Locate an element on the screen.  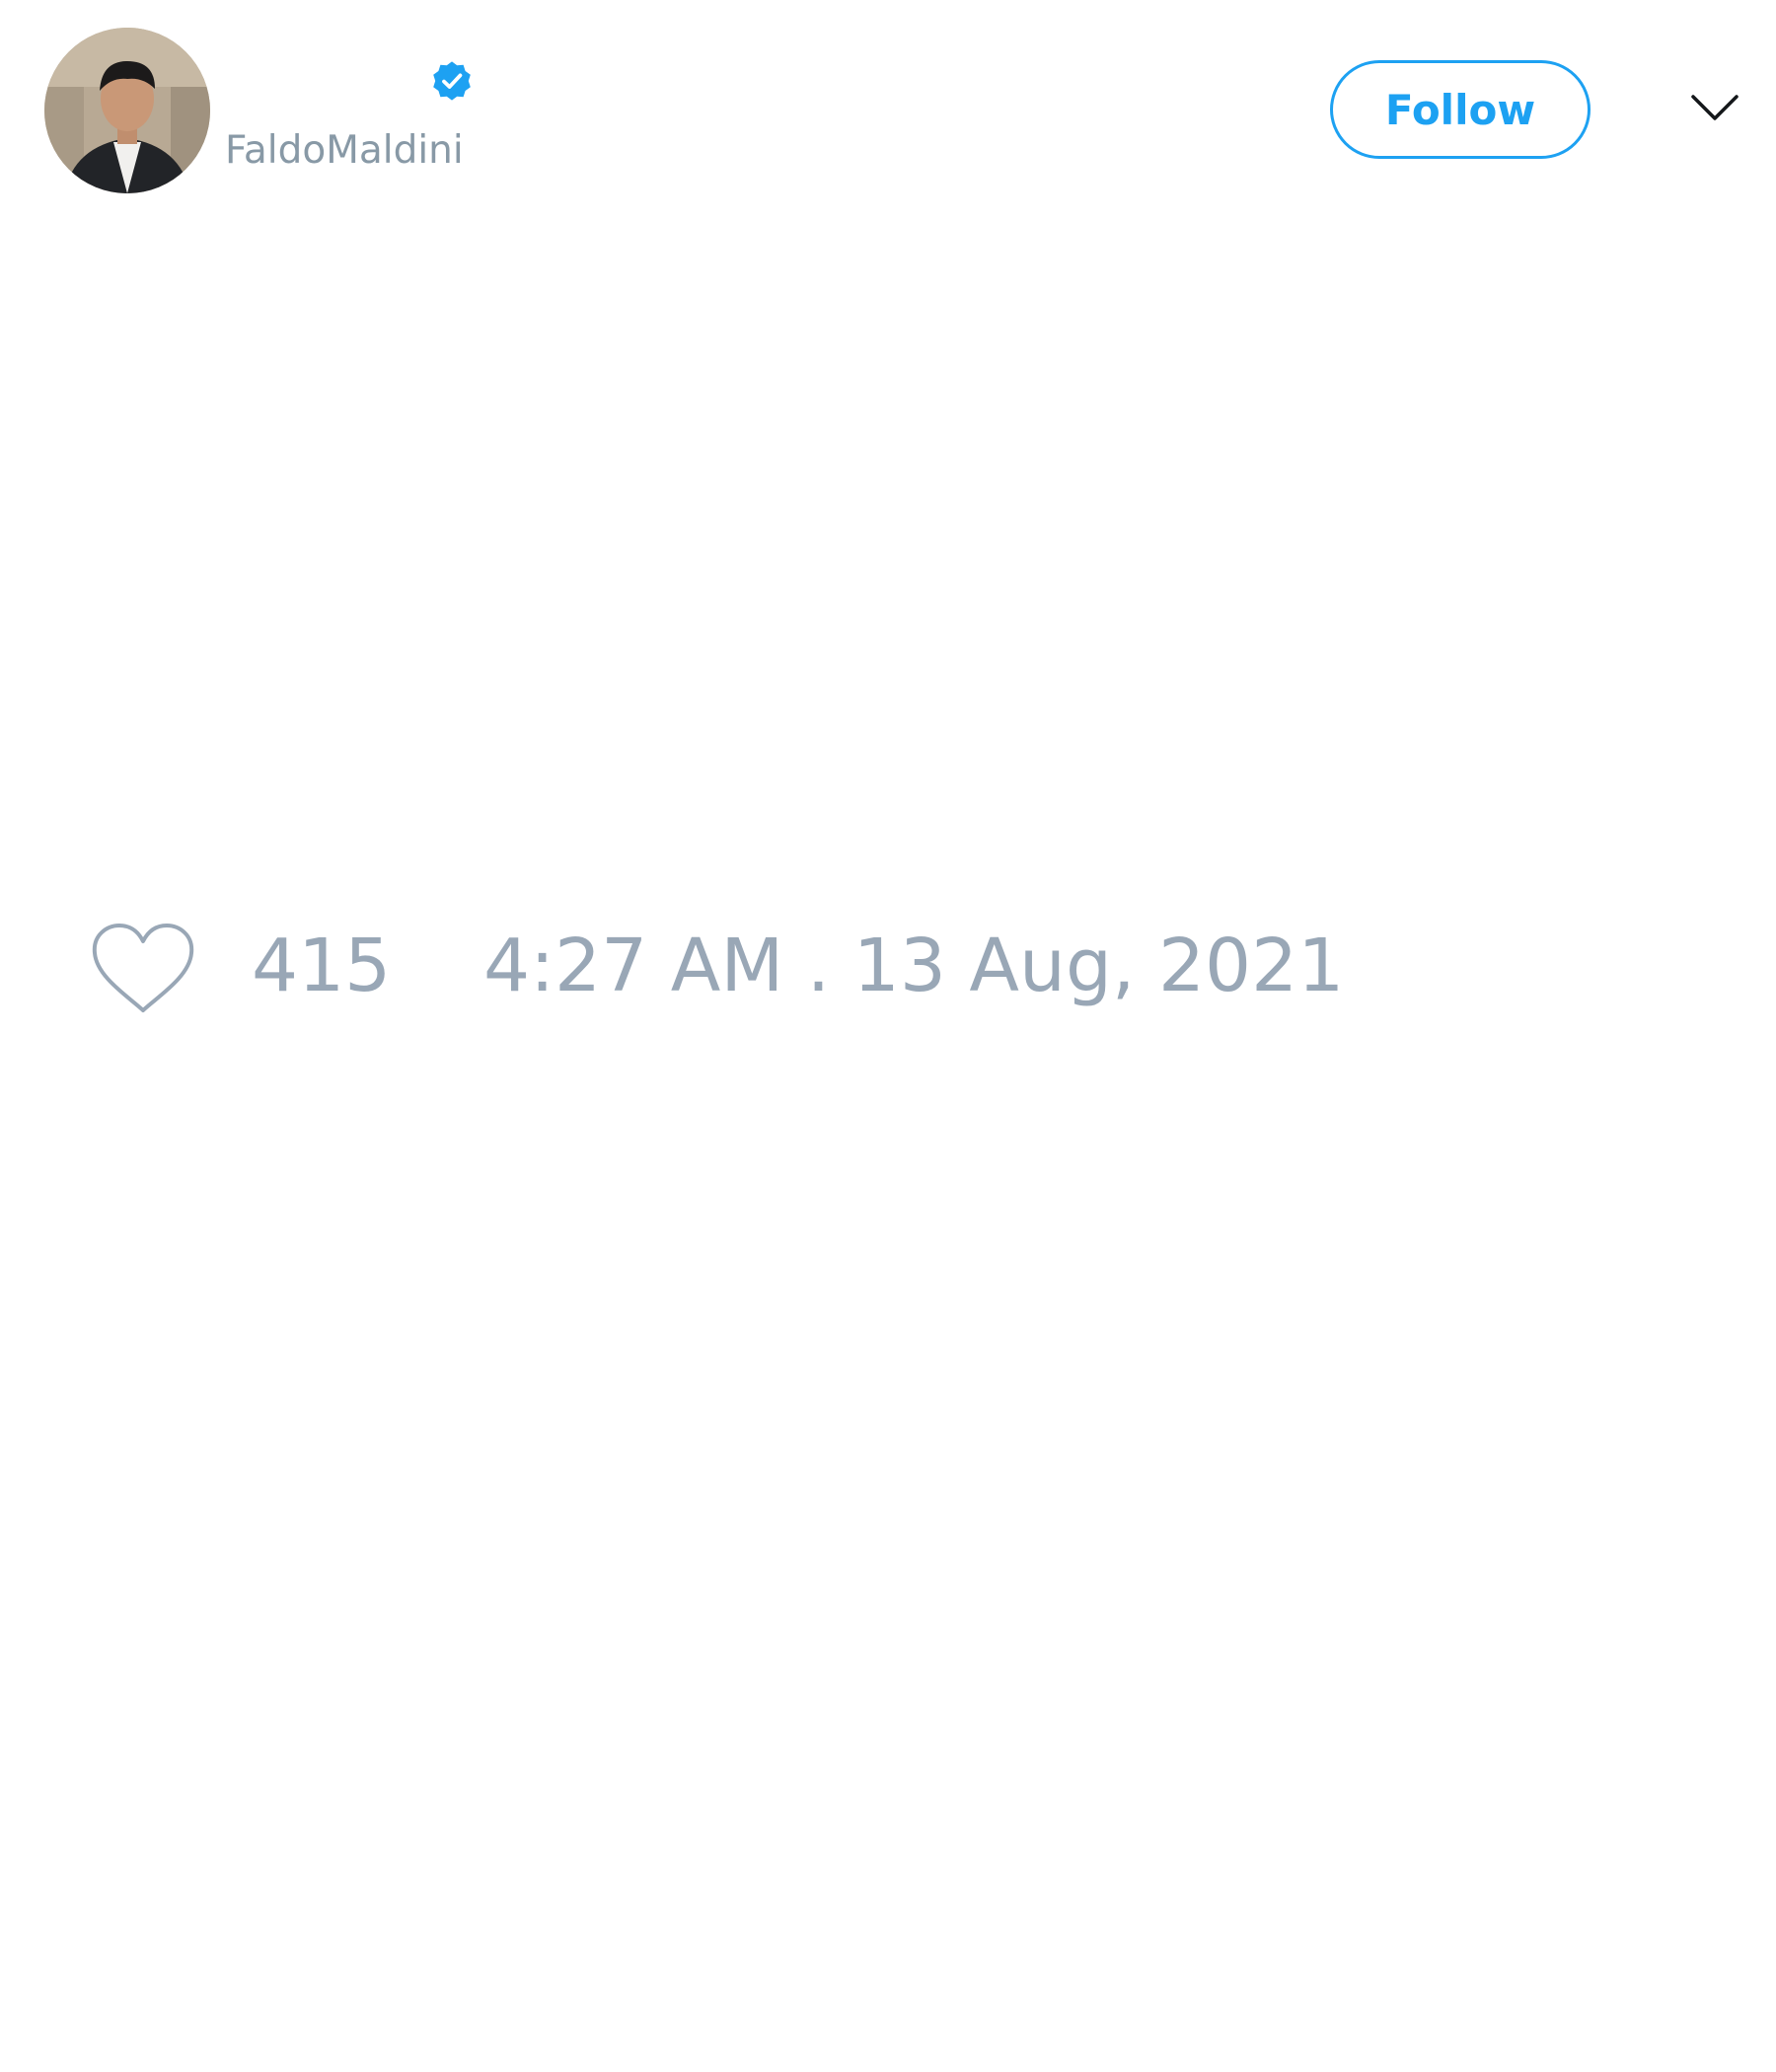
follow-button: Follow is located at coordinates (1461, 110).